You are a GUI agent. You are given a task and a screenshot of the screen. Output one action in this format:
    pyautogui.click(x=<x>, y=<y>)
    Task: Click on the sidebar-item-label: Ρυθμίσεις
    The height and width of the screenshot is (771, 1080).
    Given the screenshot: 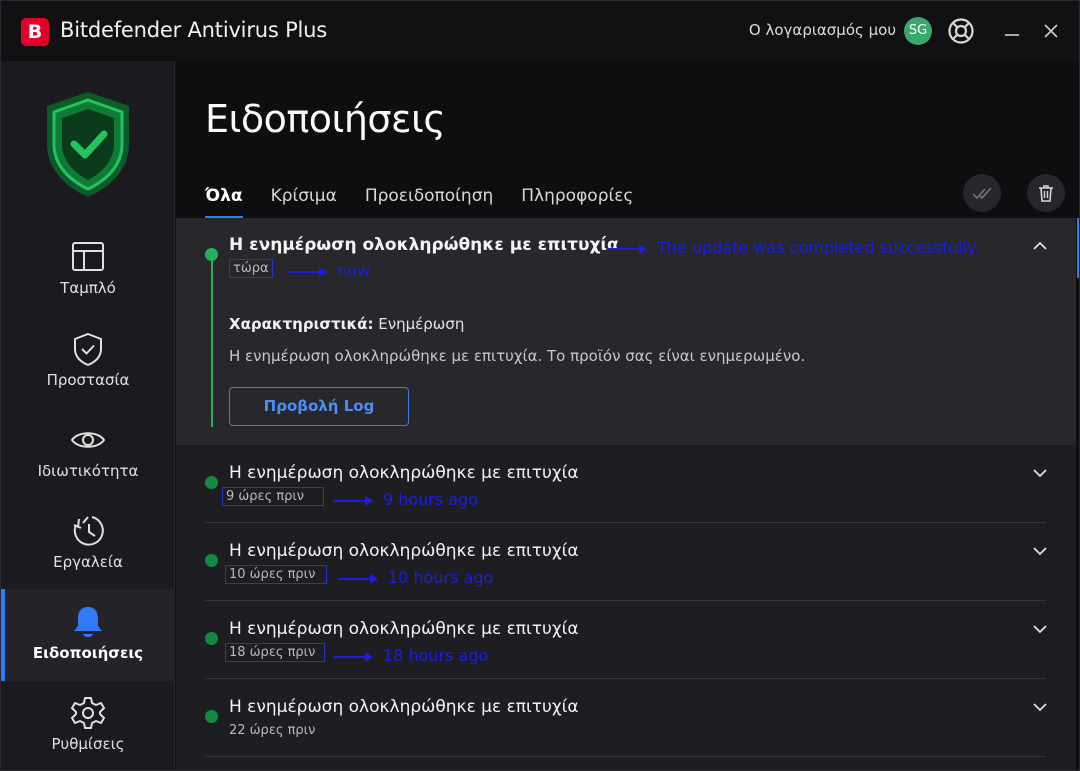 What is the action you would take?
    pyautogui.click(x=88, y=744)
    